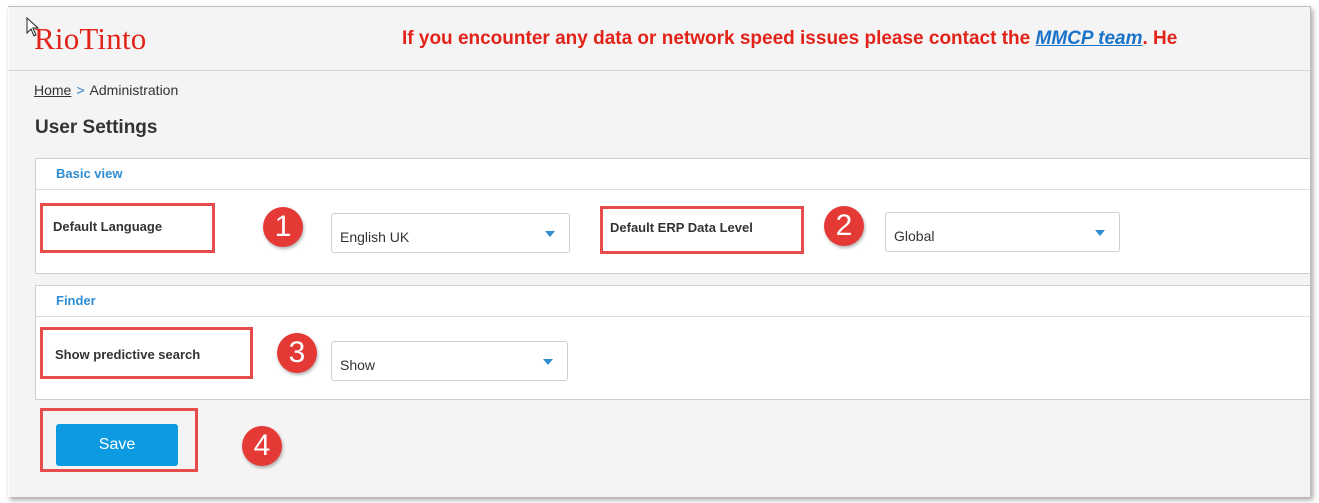  I want to click on predictive-search-select: Show, so click(449, 361).